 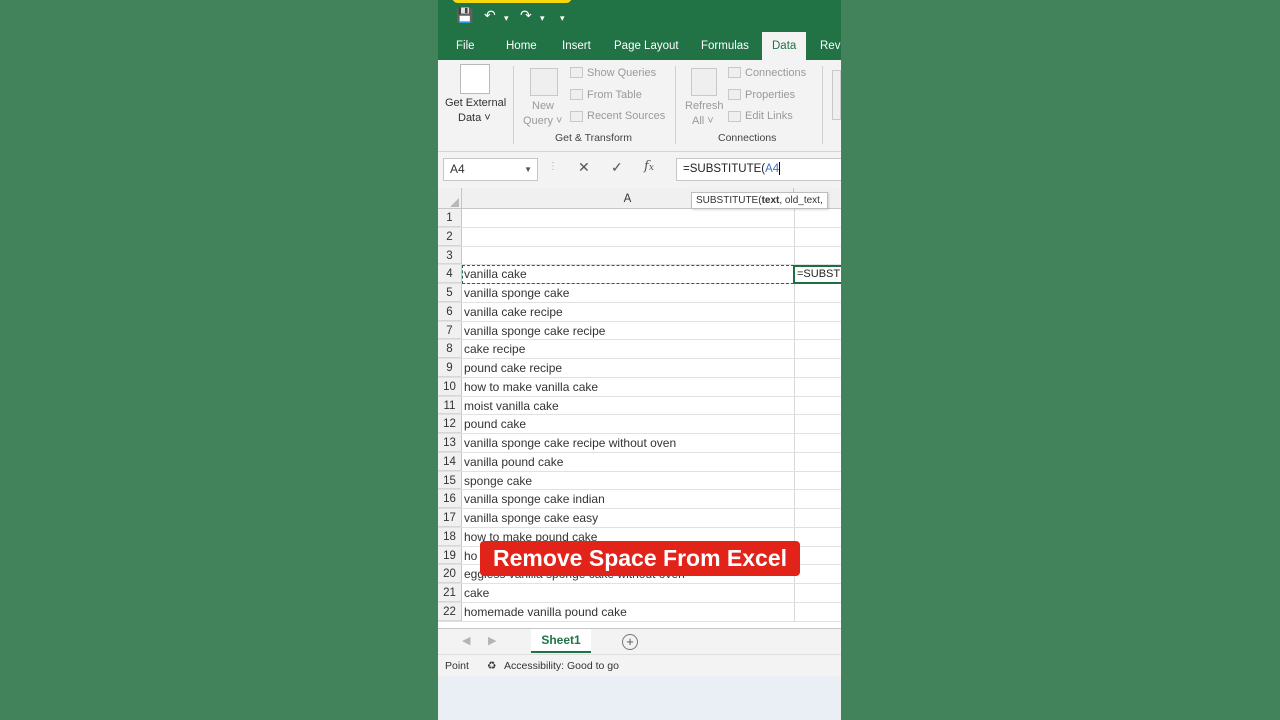 What do you see at coordinates (704, 106) in the screenshot?
I see `refresh-all-label: Refresh` at bounding box center [704, 106].